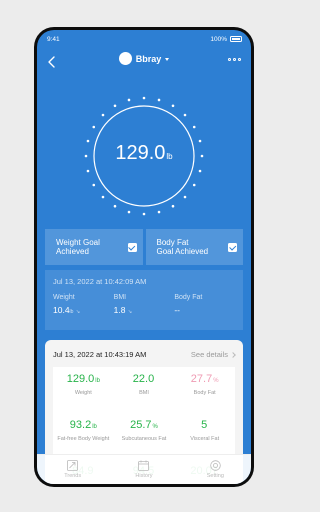 The width and height of the screenshot is (320, 512). I want to click on battery-icon, so click(236, 39).